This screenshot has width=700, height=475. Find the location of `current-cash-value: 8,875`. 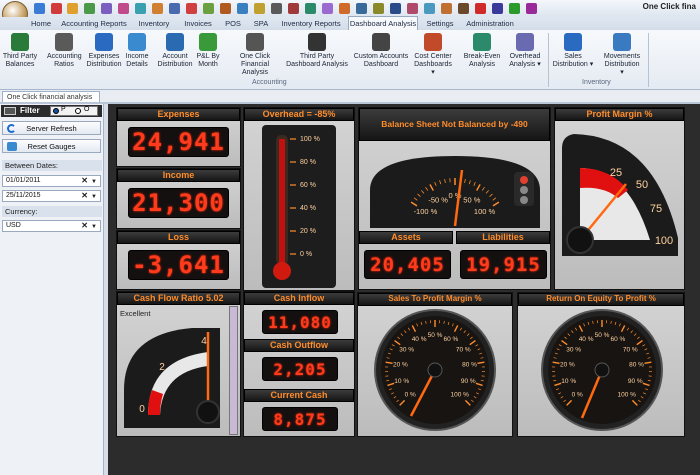

current-cash-value: 8,875 is located at coordinates (300, 419).